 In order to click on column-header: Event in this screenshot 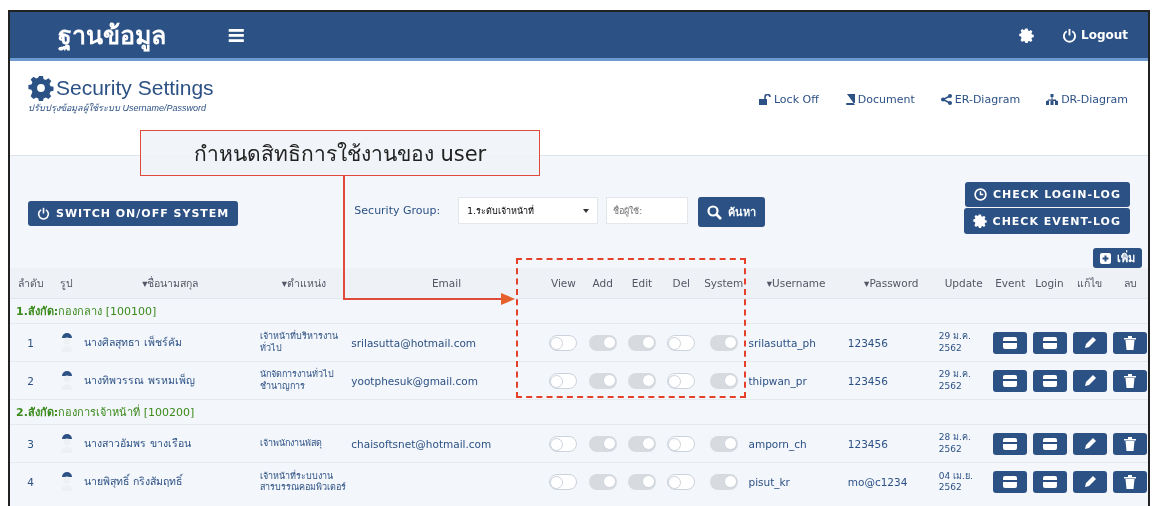, I will do `click(1010, 283)`.